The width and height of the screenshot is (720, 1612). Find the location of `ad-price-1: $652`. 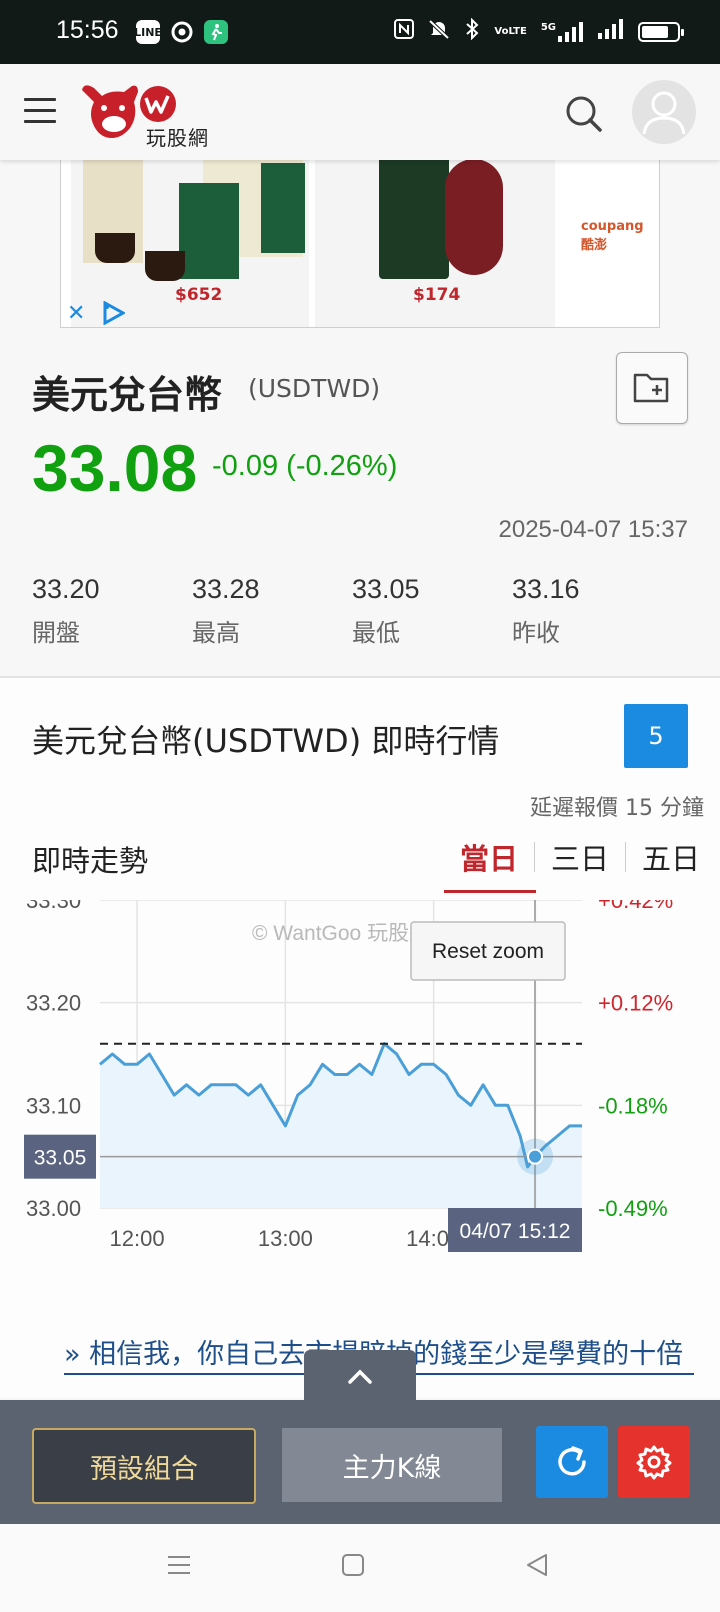

ad-price-1: $652 is located at coordinates (199, 295).